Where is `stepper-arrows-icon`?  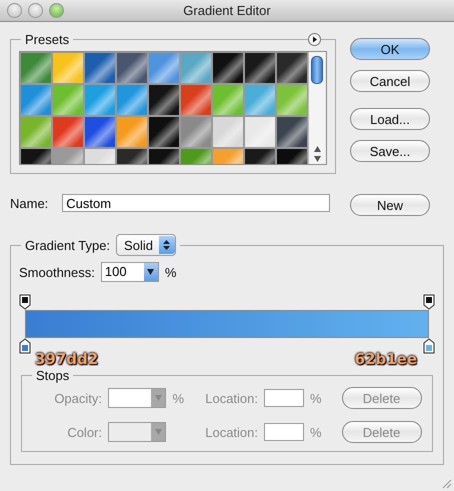
stepper-arrows-icon is located at coordinates (166, 245).